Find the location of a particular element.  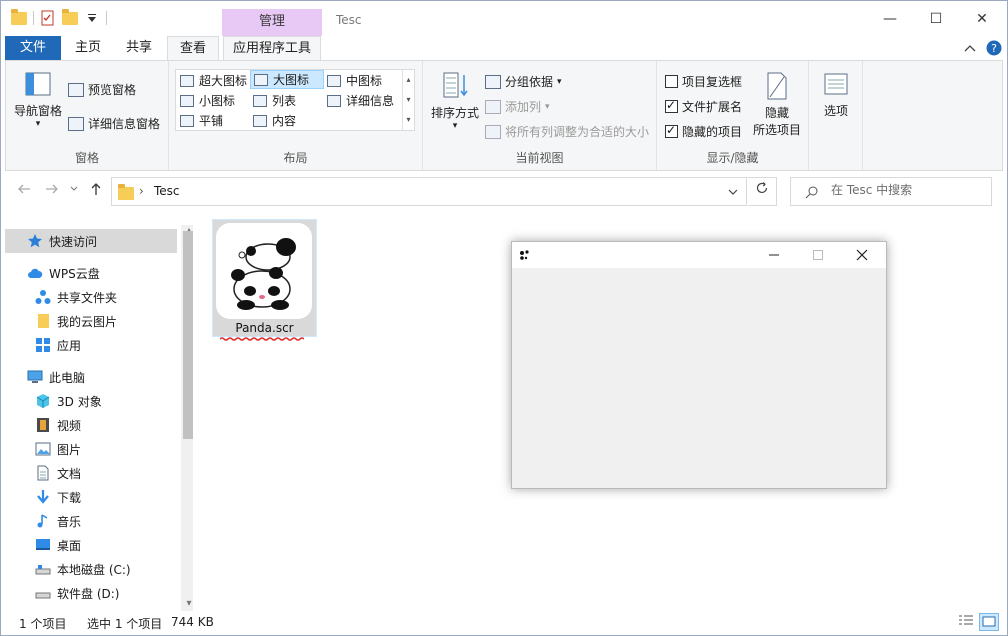

sidebar-item-drive-d: 软件盘 (D:) is located at coordinates (91, 593).